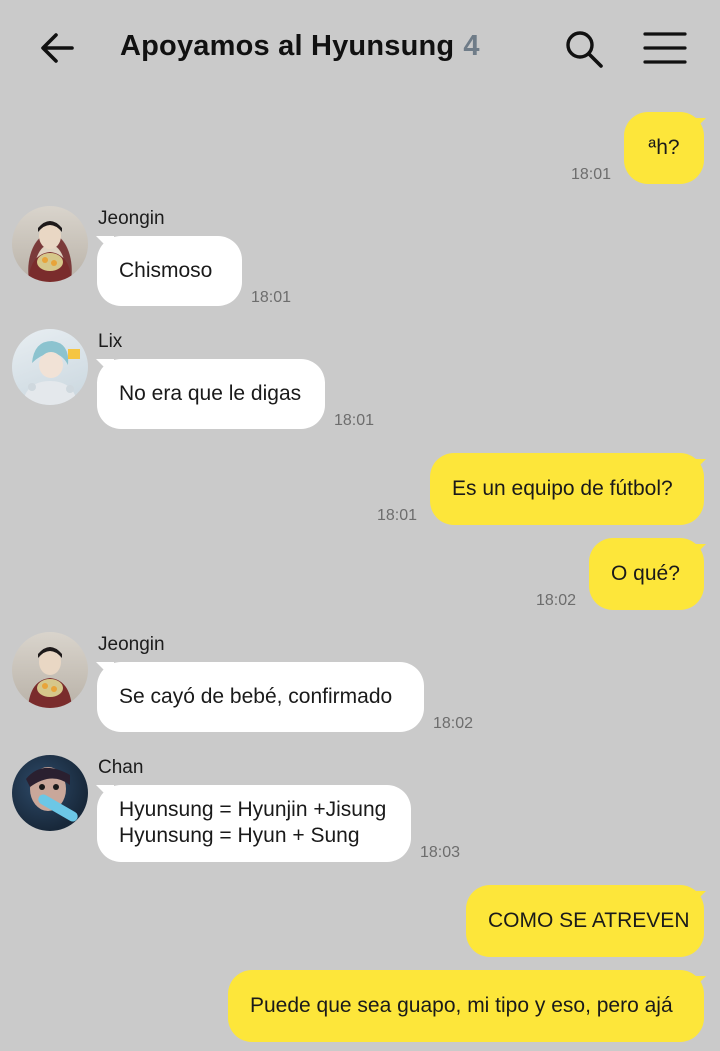 The width and height of the screenshot is (720, 1051). I want to click on message-bubble: ªh?, so click(664, 148).